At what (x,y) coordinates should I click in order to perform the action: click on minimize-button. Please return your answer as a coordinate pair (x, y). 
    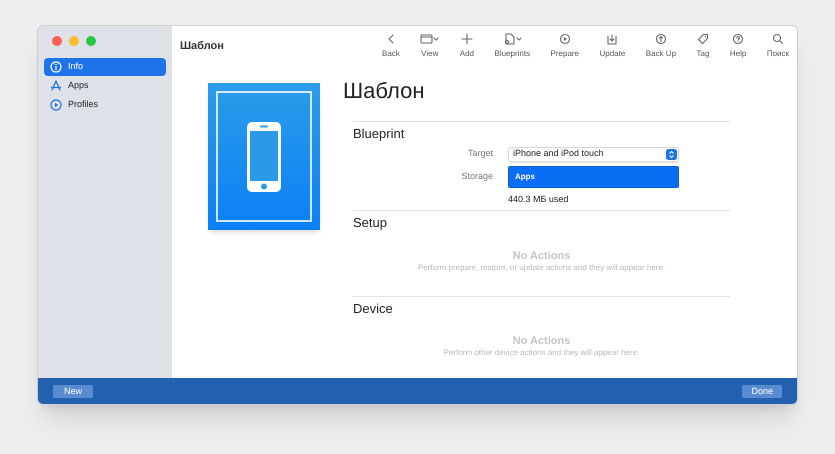
    Looking at the image, I should click on (74, 41).